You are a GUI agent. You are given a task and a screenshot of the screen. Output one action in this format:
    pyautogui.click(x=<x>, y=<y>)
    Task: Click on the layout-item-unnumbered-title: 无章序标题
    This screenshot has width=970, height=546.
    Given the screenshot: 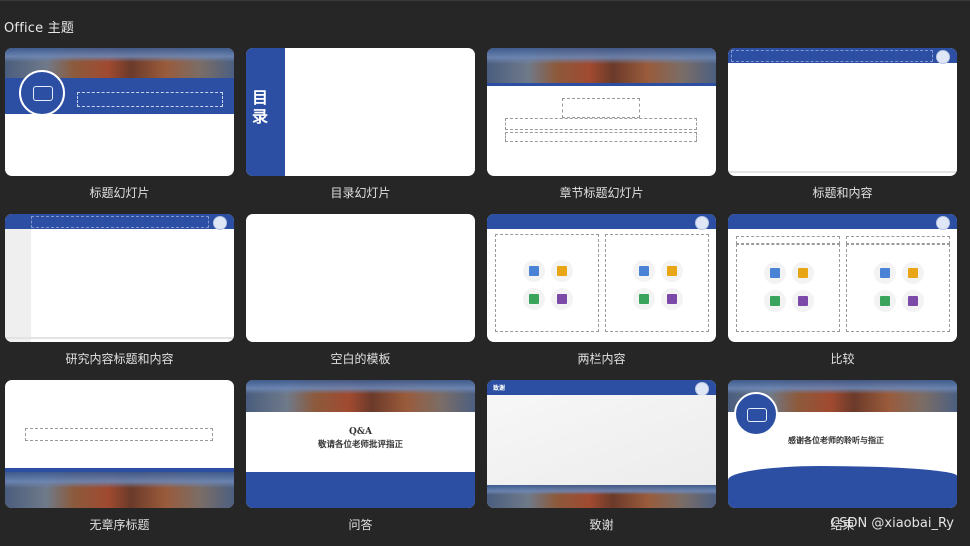 What is the action you would take?
    pyautogui.click(x=119, y=463)
    